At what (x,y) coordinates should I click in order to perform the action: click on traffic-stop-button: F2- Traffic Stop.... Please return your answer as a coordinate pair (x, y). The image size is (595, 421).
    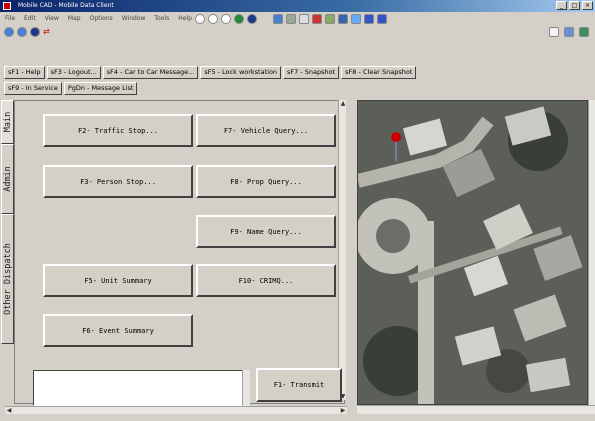
    Looking at the image, I should click on (118, 130).